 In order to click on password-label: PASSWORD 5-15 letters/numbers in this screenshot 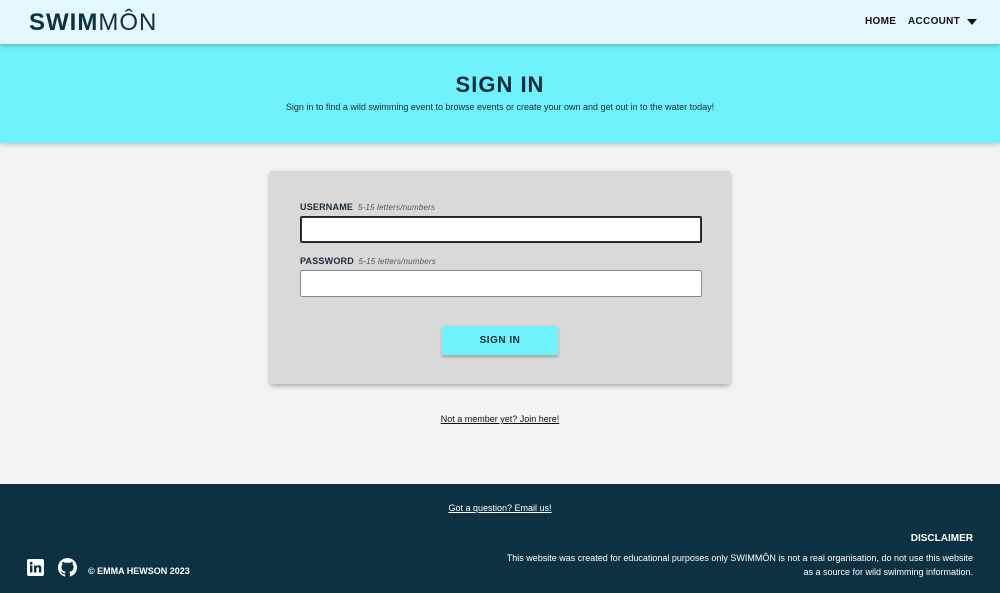, I will do `click(368, 261)`.